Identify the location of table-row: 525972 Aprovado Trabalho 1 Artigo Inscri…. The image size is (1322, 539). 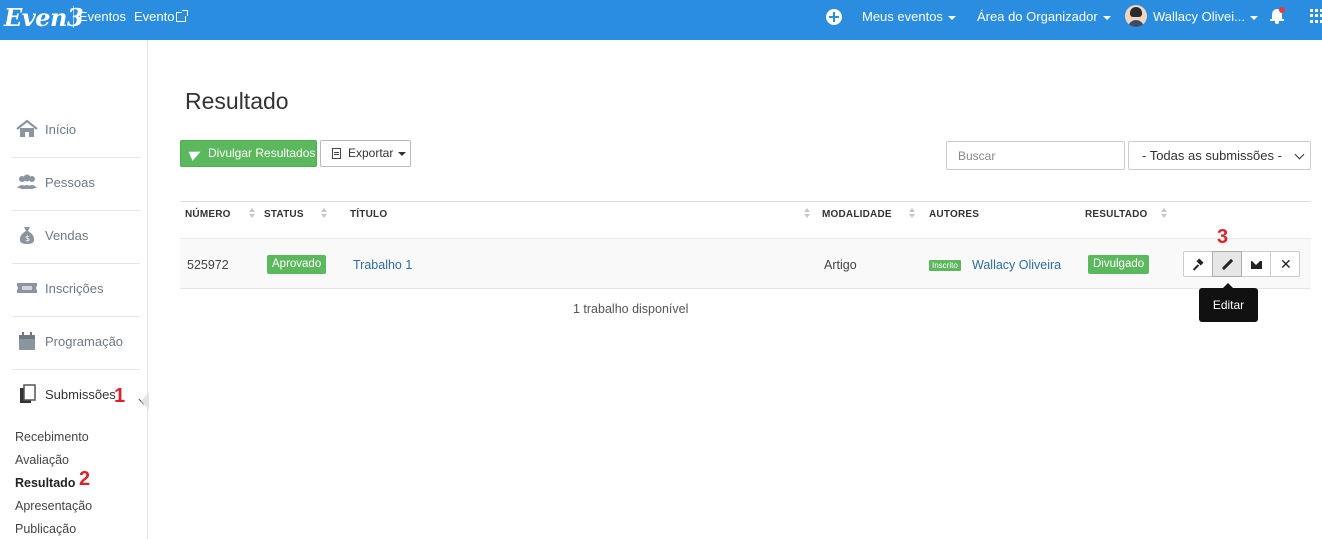
(745, 264).